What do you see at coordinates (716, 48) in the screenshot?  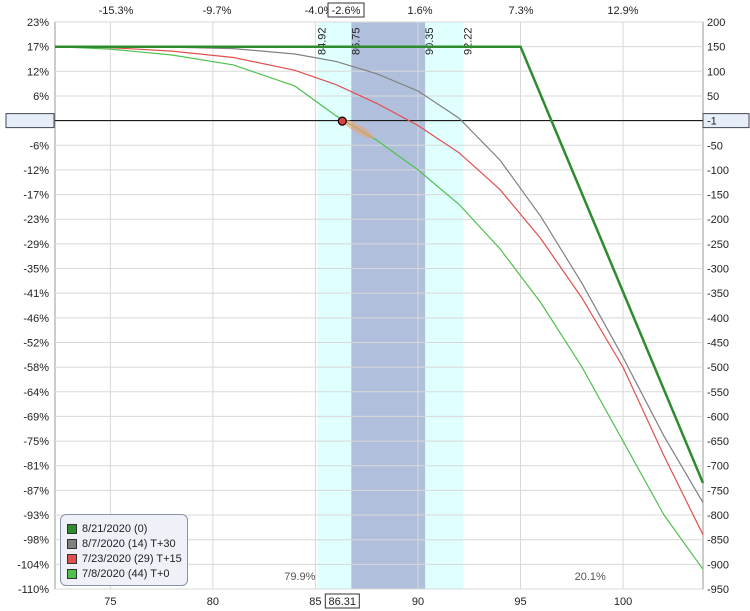 I see `right-tick-label: 150` at bounding box center [716, 48].